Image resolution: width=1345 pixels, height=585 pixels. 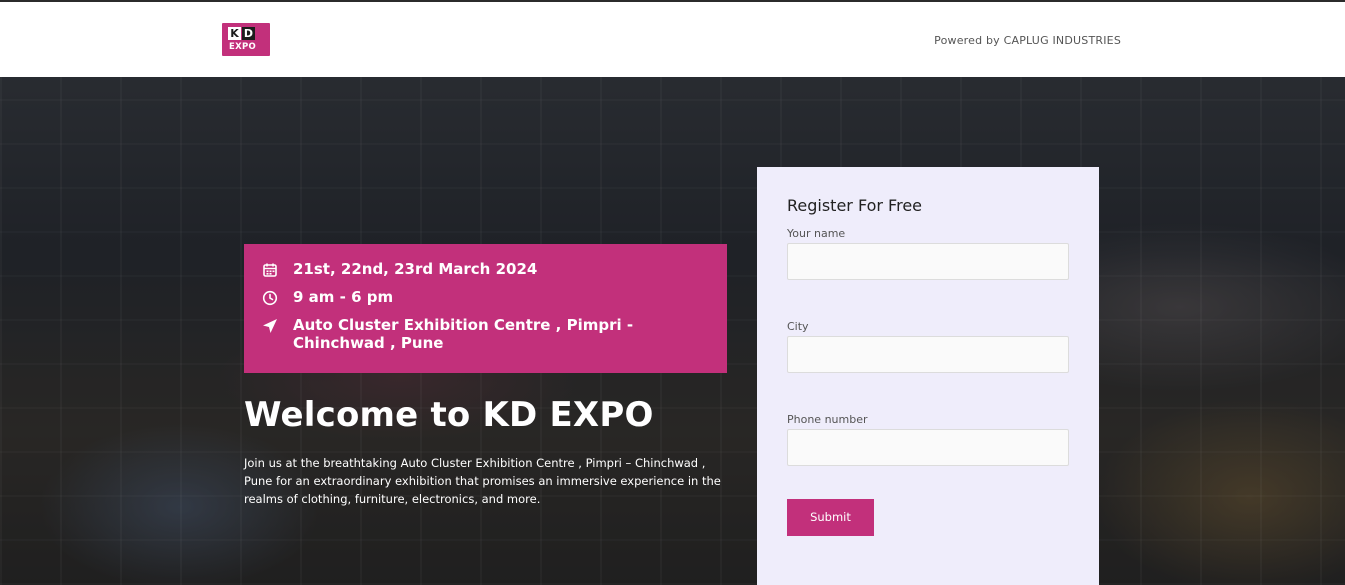 I want to click on city-label: City, so click(x=798, y=326).